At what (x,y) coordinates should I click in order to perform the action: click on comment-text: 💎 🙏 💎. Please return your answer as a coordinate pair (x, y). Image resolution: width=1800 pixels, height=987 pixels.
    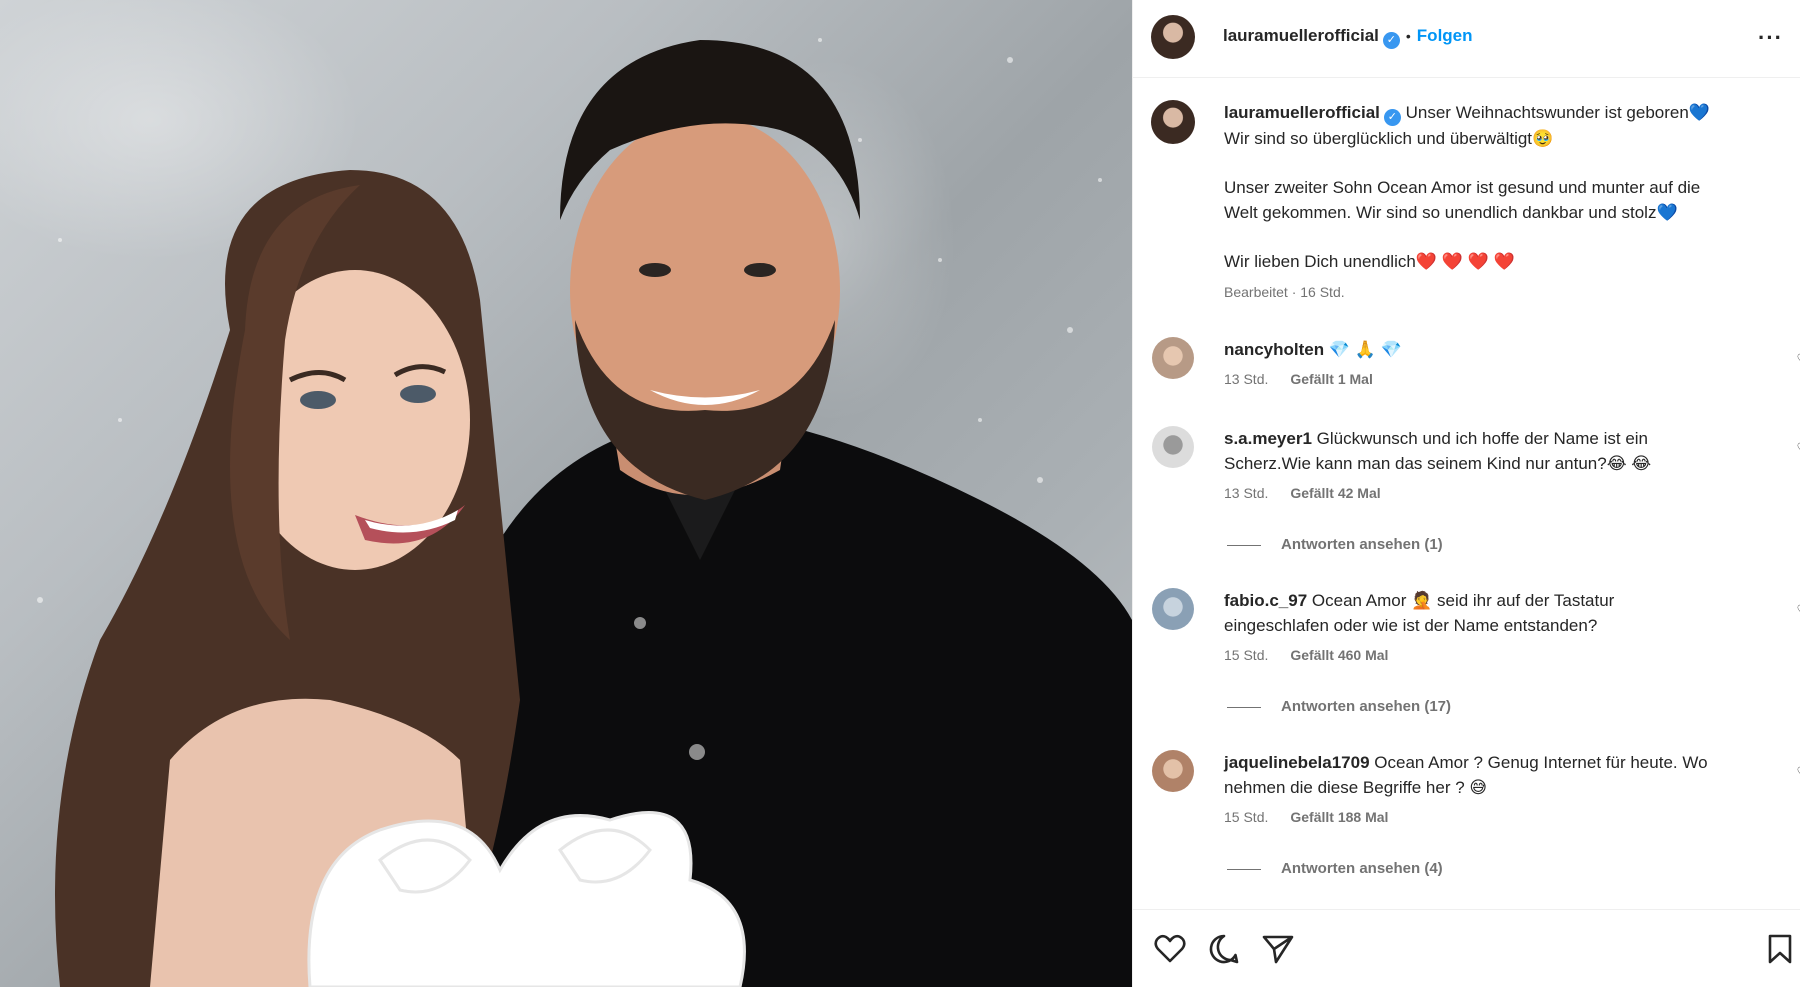
    Looking at the image, I should click on (1365, 349).